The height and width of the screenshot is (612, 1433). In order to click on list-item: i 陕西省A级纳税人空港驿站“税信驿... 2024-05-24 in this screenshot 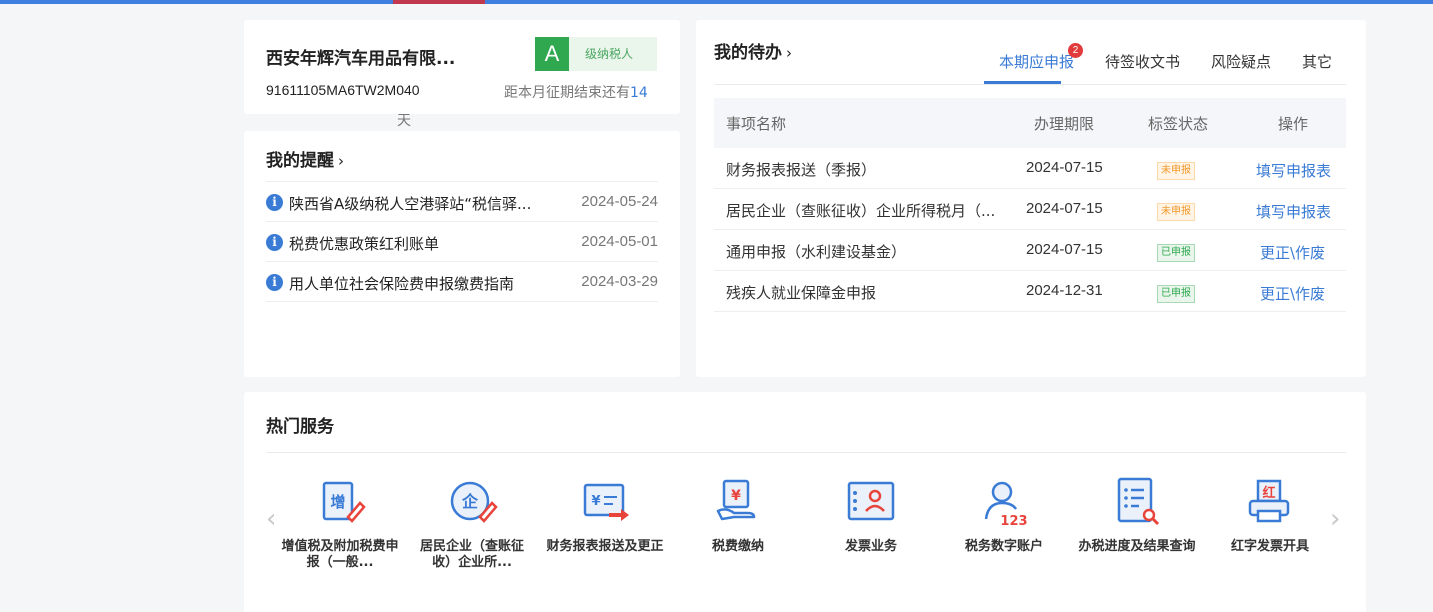, I will do `click(462, 202)`.